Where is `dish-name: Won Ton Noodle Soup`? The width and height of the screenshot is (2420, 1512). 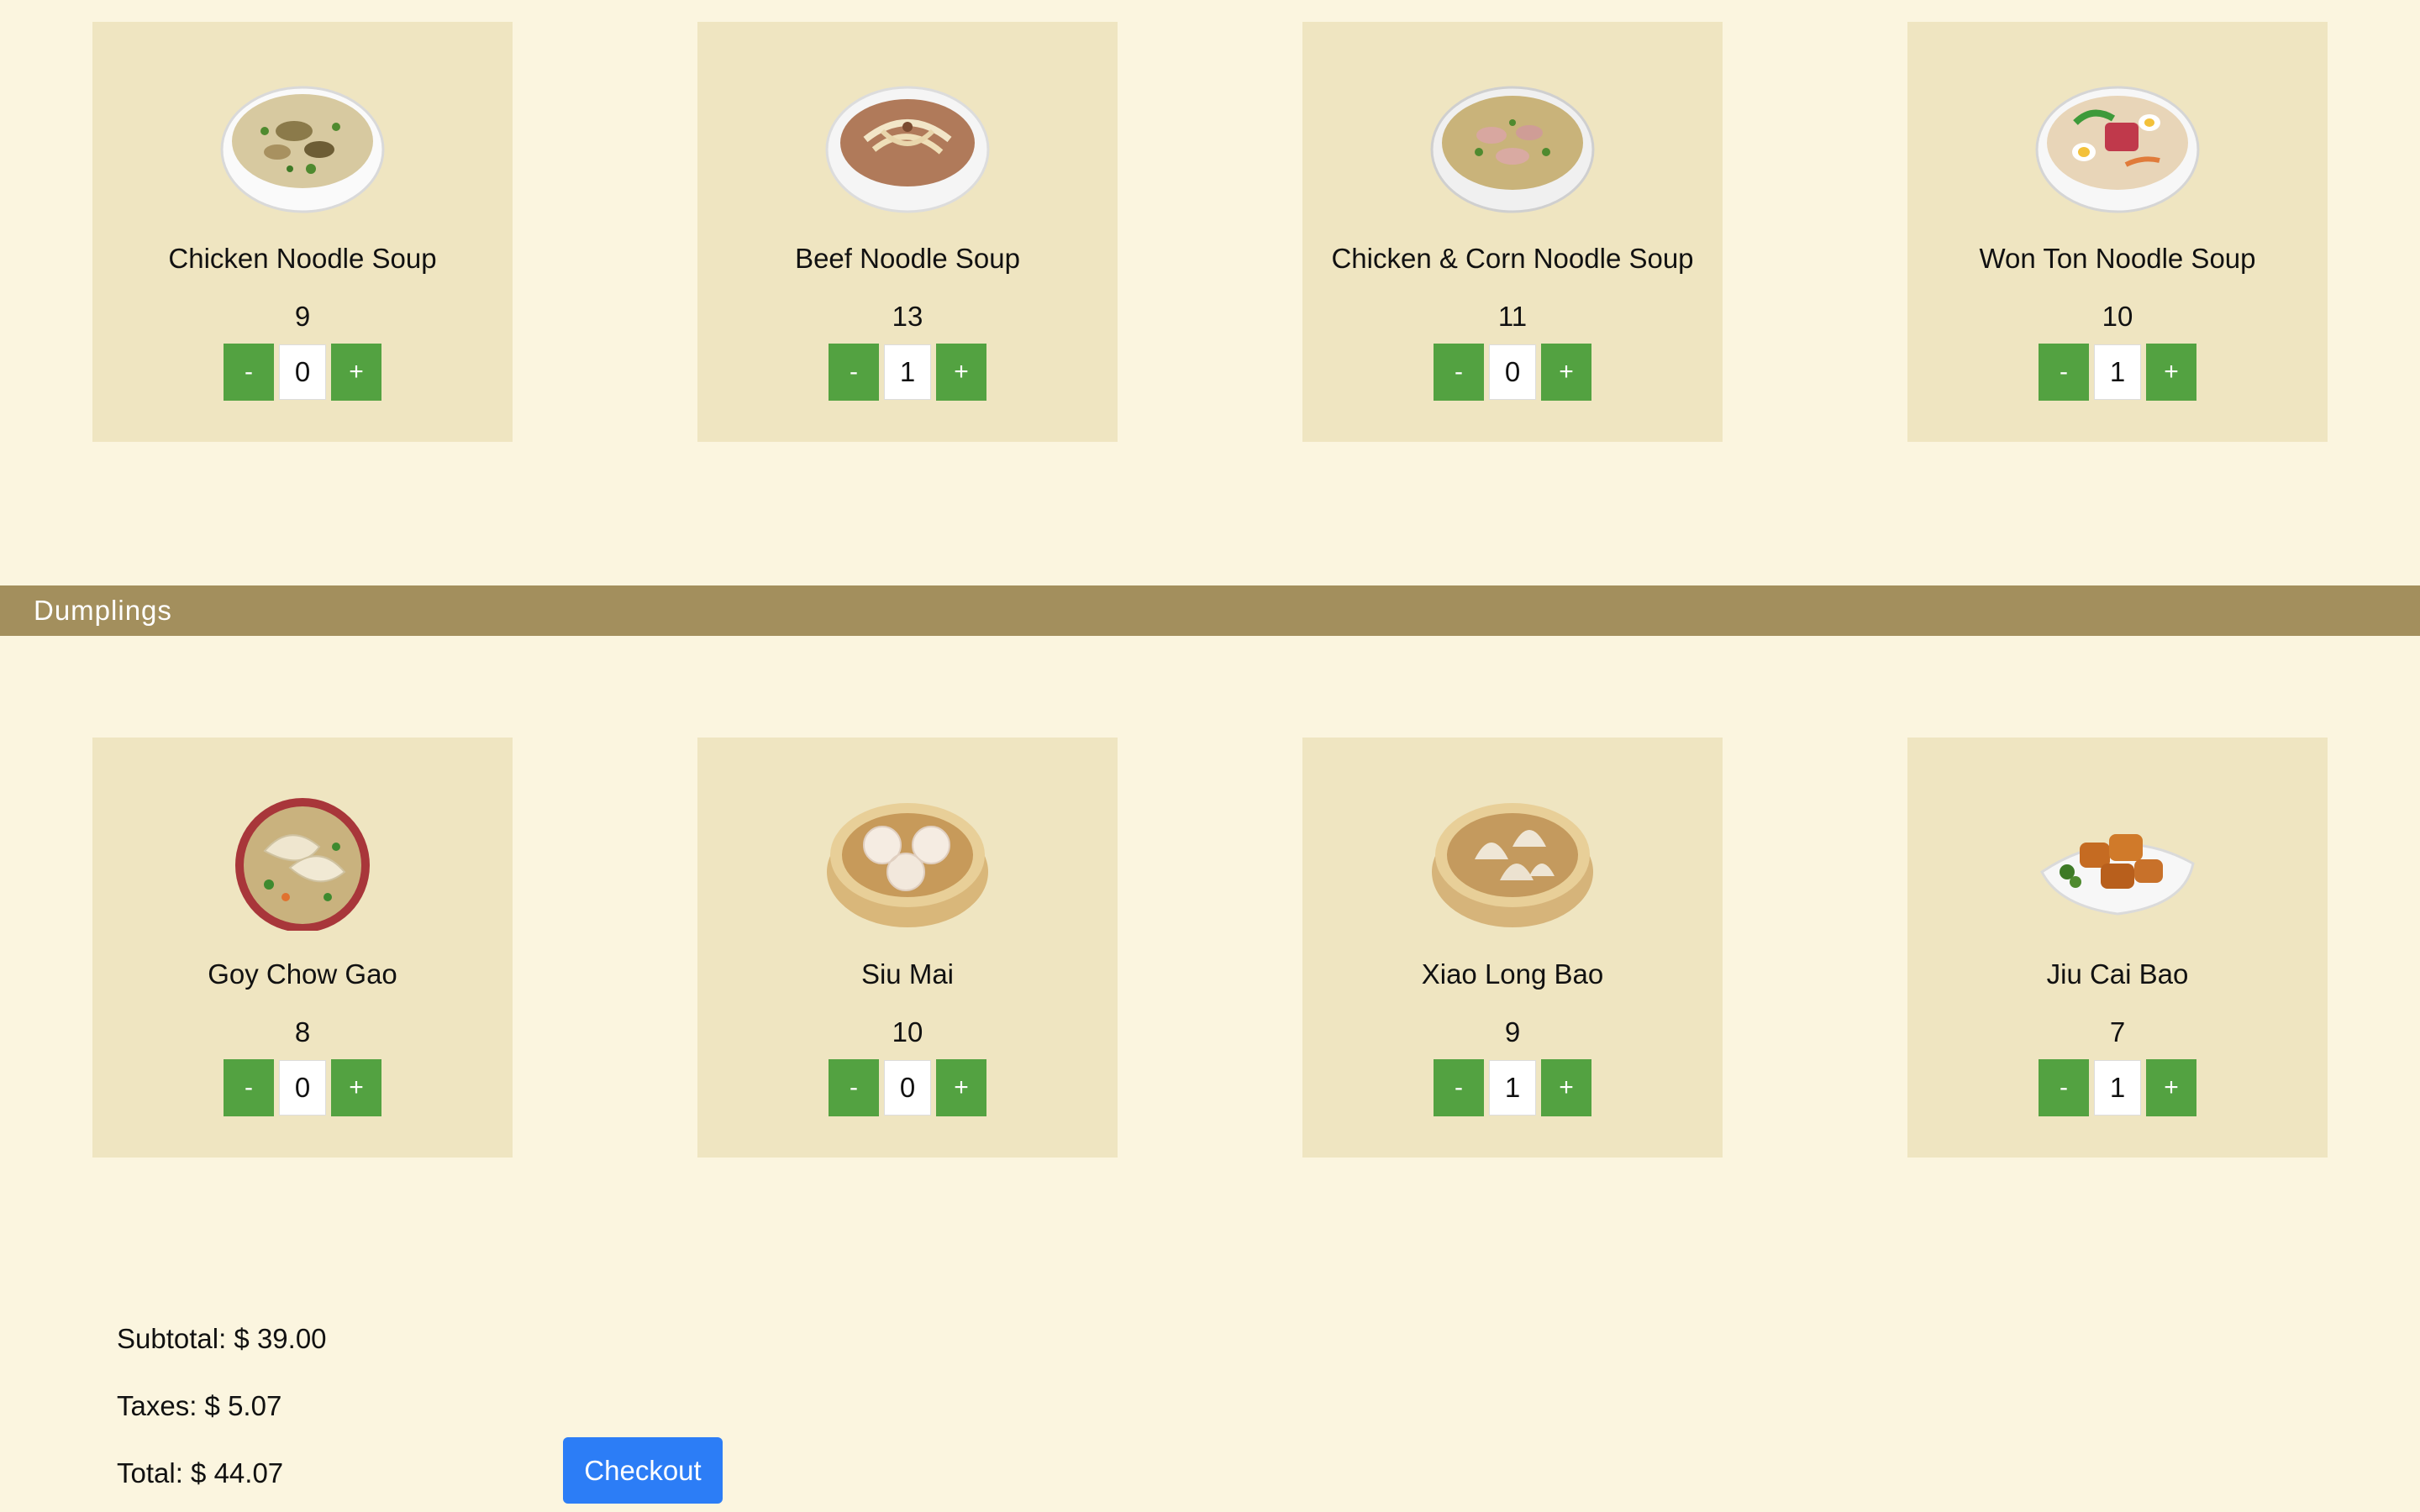 dish-name: Won Ton Noodle Soup is located at coordinates (2117, 258).